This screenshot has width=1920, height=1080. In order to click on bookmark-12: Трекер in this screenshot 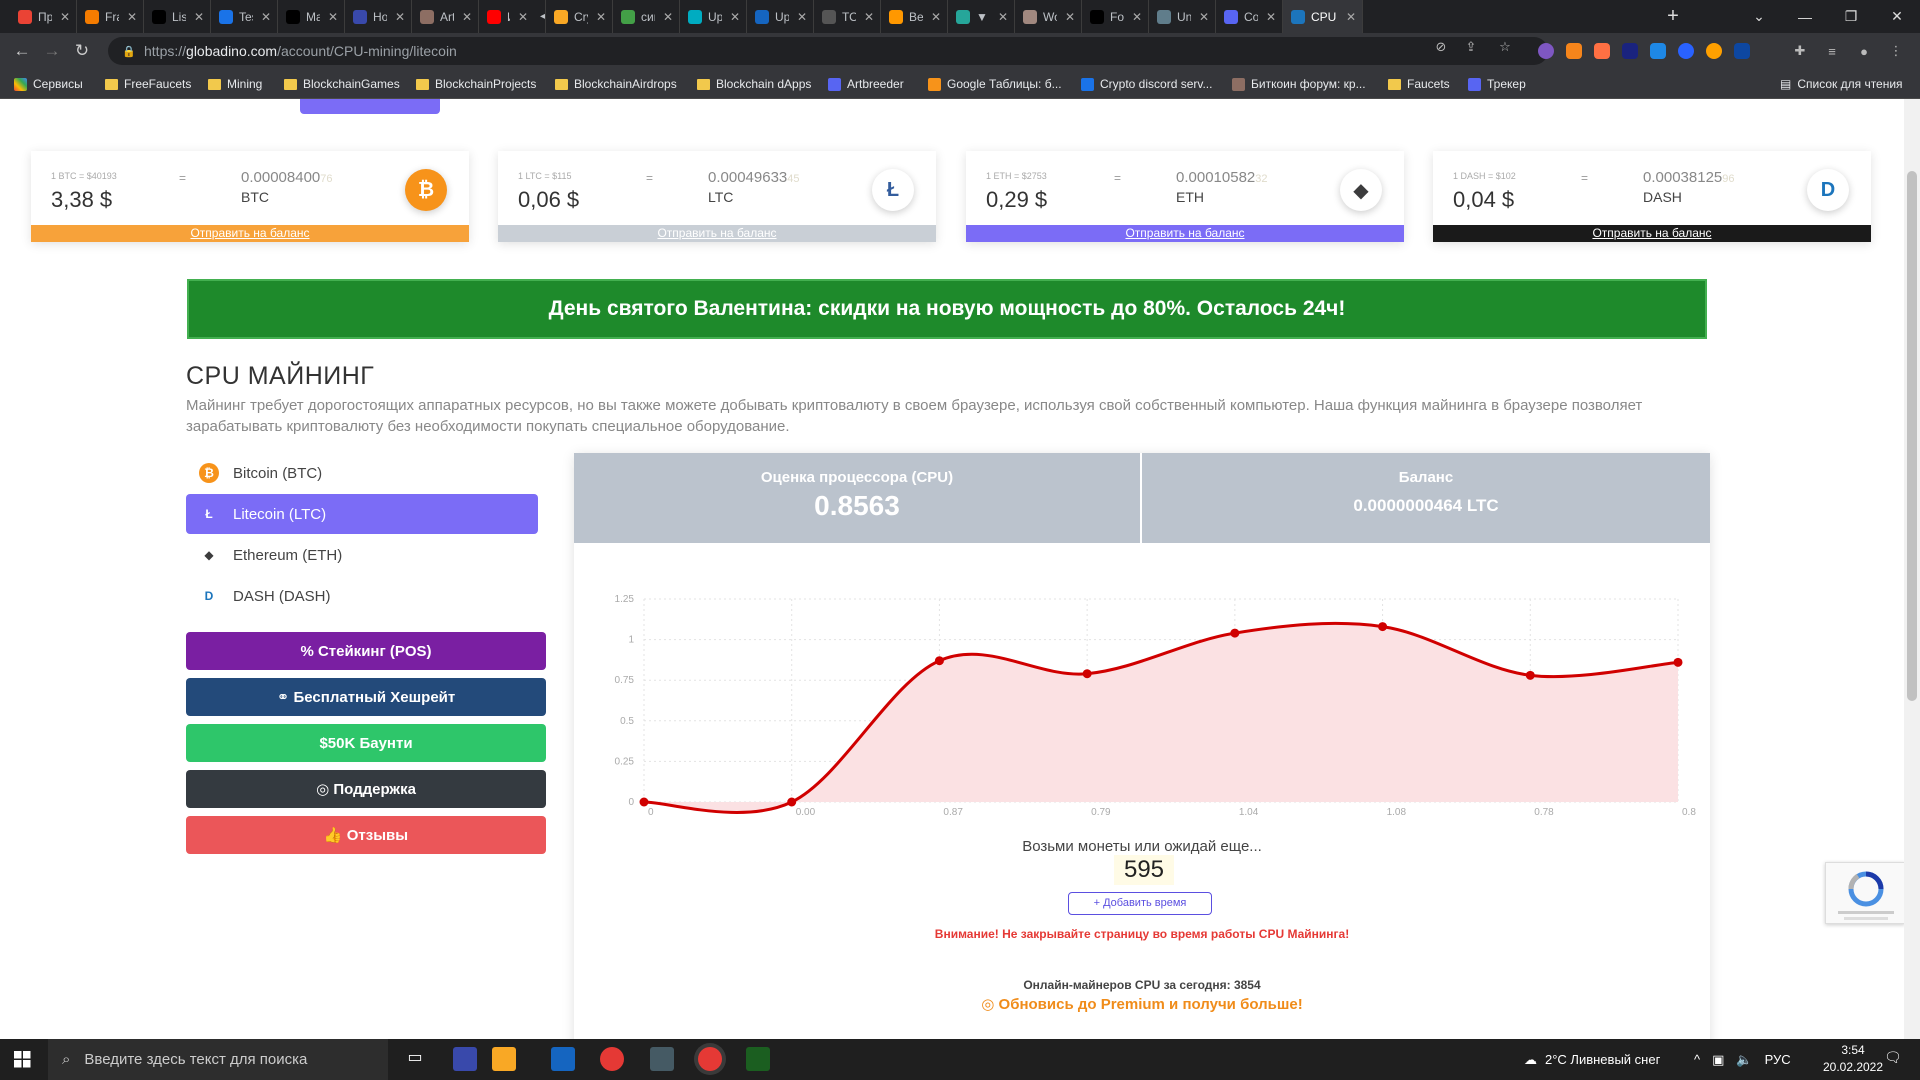, I will do `click(1497, 84)`.